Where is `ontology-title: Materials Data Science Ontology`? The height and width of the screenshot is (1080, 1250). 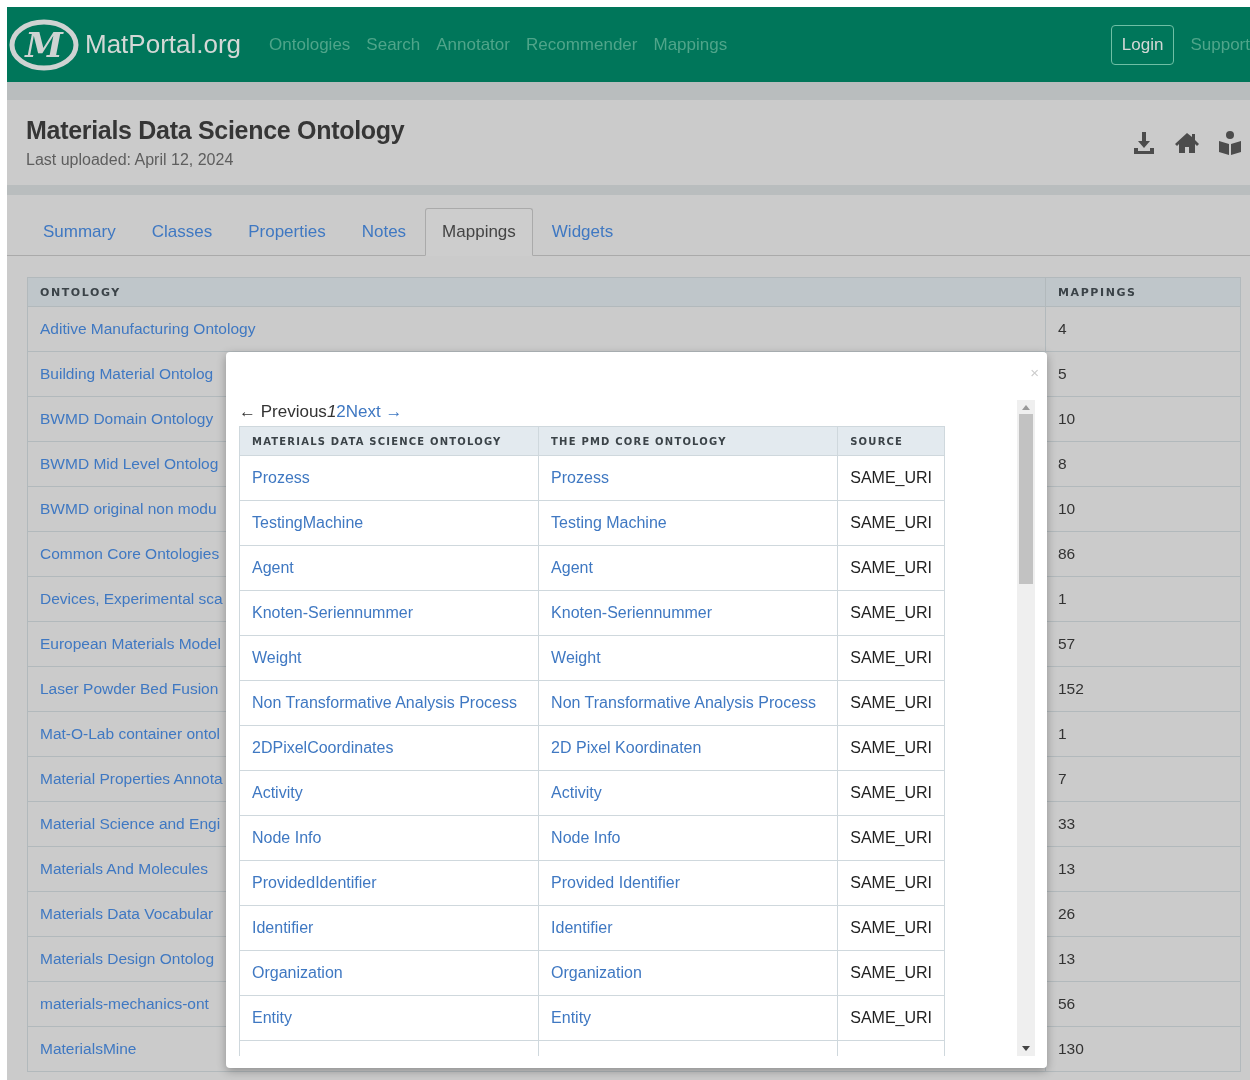
ontology-title: Materials Data Science Ontology is located at coordinates (216, 130).